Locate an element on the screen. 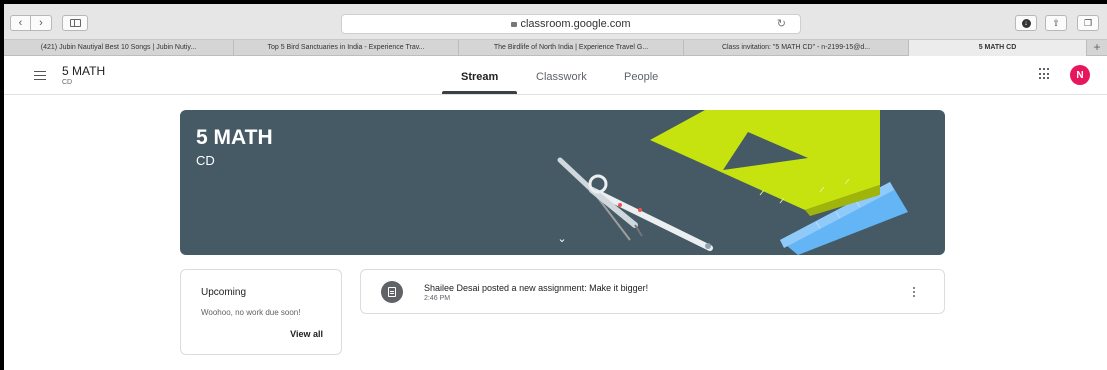 This screenshot has height=370, width=1107. new-tab-button: + is located at coordinates (1097, 47).